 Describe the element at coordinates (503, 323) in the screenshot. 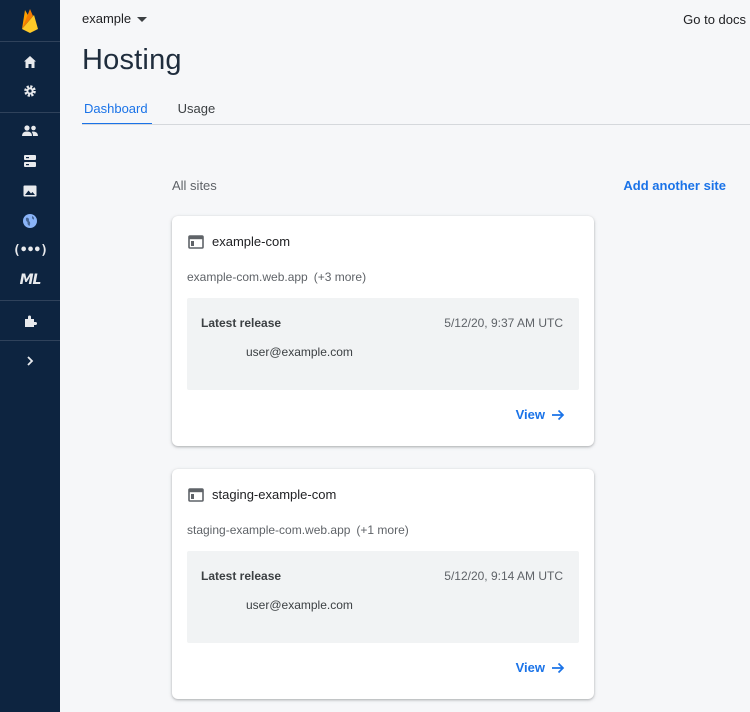

I see `release-timestamp: 5/12/20, 9:37 AM UTC` at that location.